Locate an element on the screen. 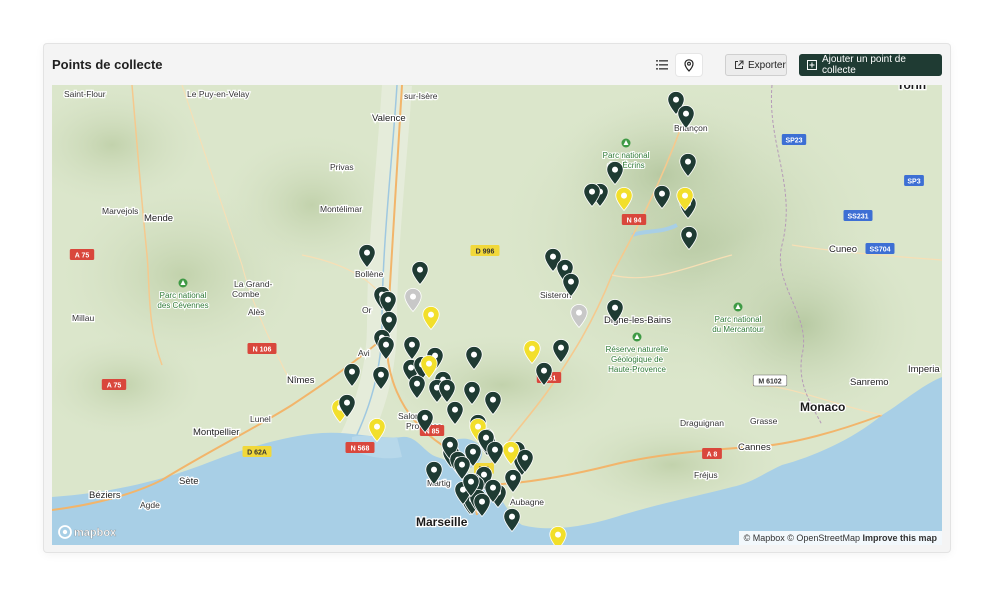 The height and width of the screenshot is (600, 1000). road-shield: N 568 is located at coordinates (360, 447).